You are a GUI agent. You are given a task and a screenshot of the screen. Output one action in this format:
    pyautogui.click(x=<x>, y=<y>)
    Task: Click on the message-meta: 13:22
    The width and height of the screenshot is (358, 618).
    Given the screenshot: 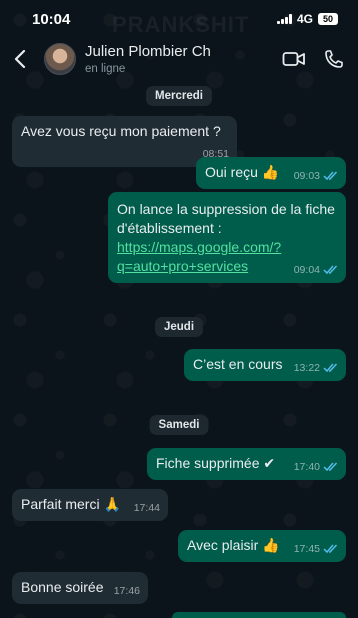 What is the action you would take?
    pyautogui.click(x=316, y=368)
    